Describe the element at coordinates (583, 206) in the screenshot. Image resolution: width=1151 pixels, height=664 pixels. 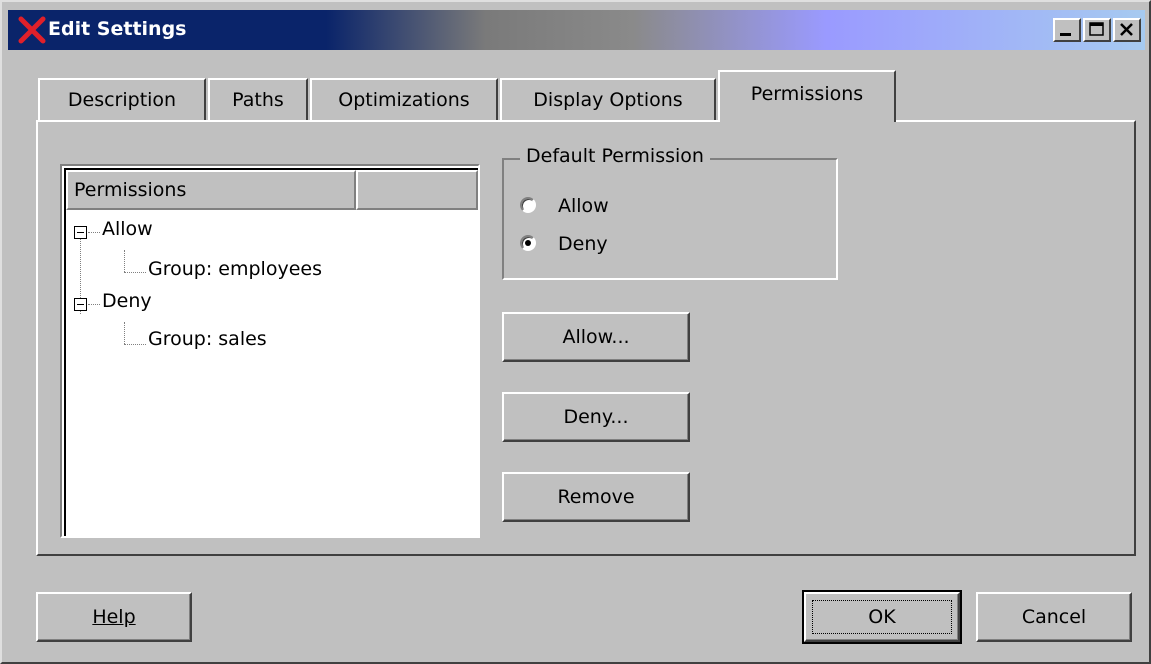
I see `radio-label: Allow` at that location.